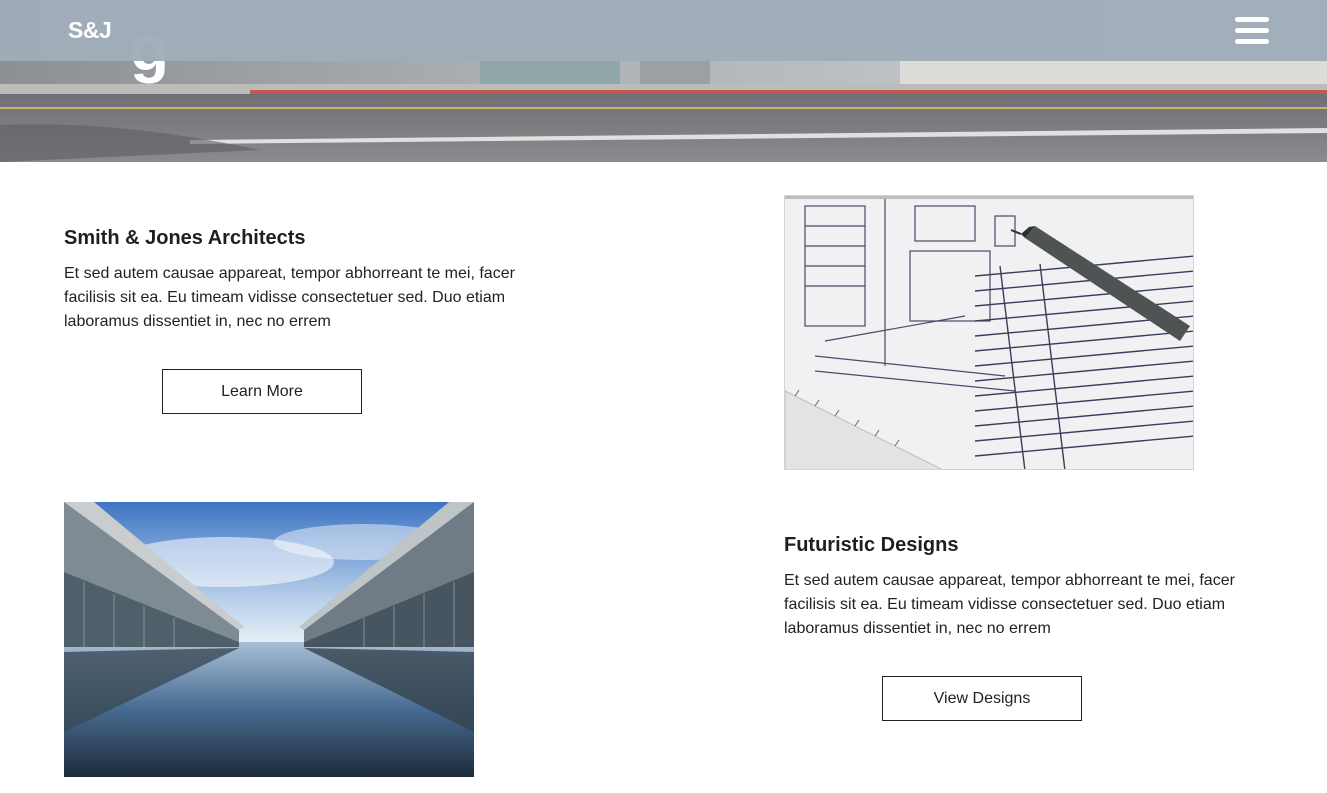 Image resolution: width=1327 pixels, height=793 pixels. Describe the element at coordinates (663, 30) in the screenshot. I see `top-navbar: S&J` at that location.